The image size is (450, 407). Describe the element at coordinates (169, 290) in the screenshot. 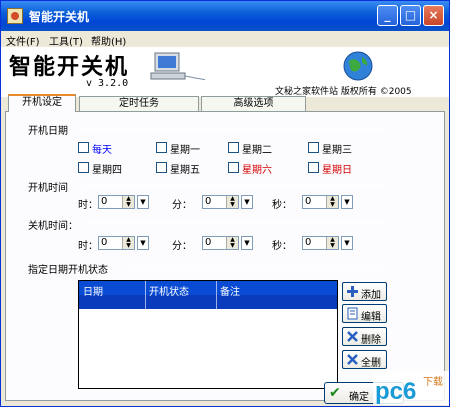

I see `column-header-boot-status: 开机状态` at that location.